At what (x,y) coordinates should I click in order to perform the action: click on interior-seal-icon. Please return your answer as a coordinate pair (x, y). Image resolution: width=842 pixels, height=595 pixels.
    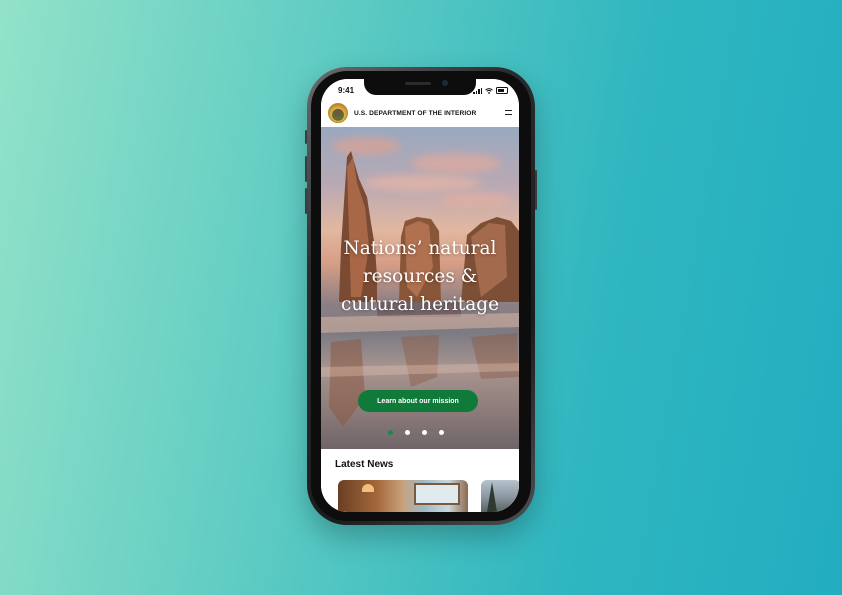
    Looking at the image, I should click on (338, 113).